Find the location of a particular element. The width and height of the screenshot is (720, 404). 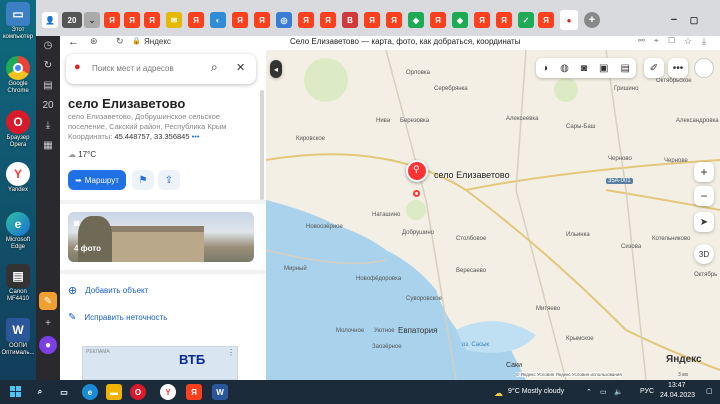

tab-site-3: В is located at coordinates (350, 20).